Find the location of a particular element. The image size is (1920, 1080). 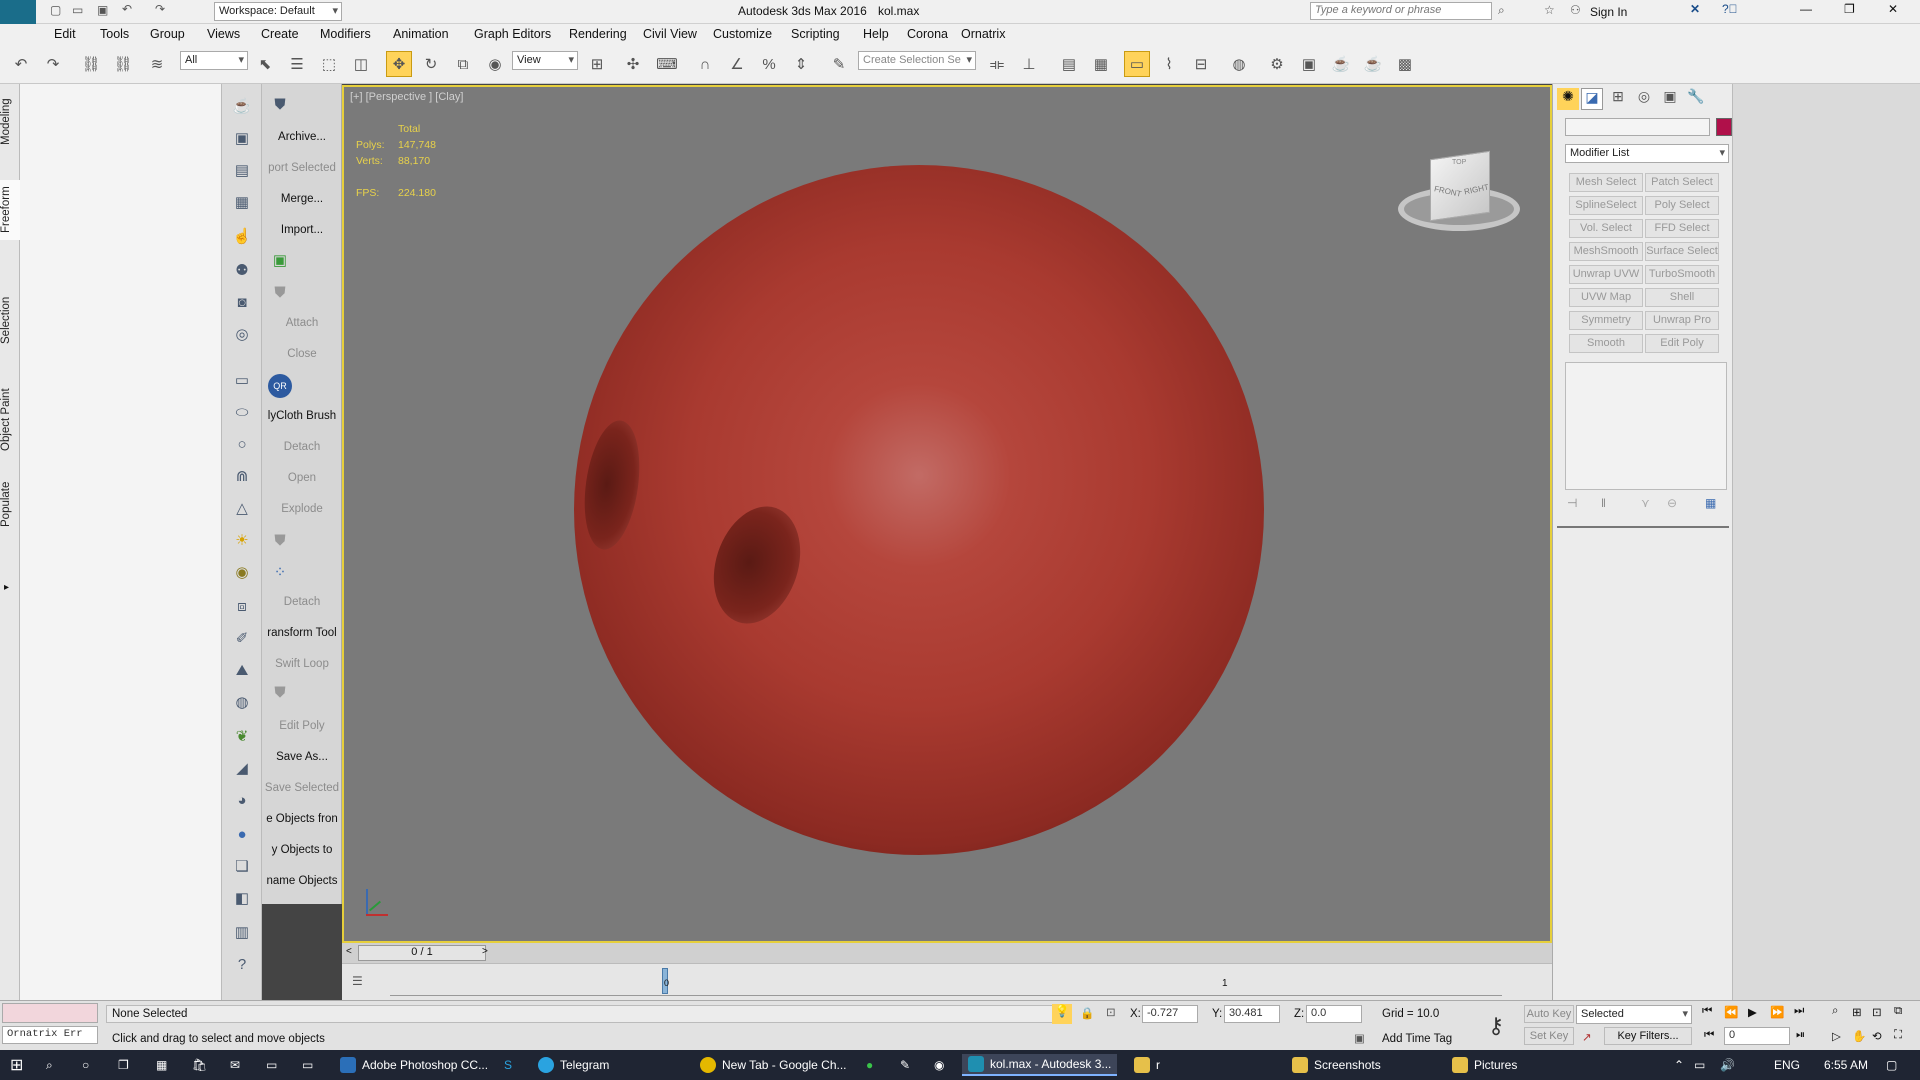

tab-freeform: Freeform is located at coordinates (10, 210).